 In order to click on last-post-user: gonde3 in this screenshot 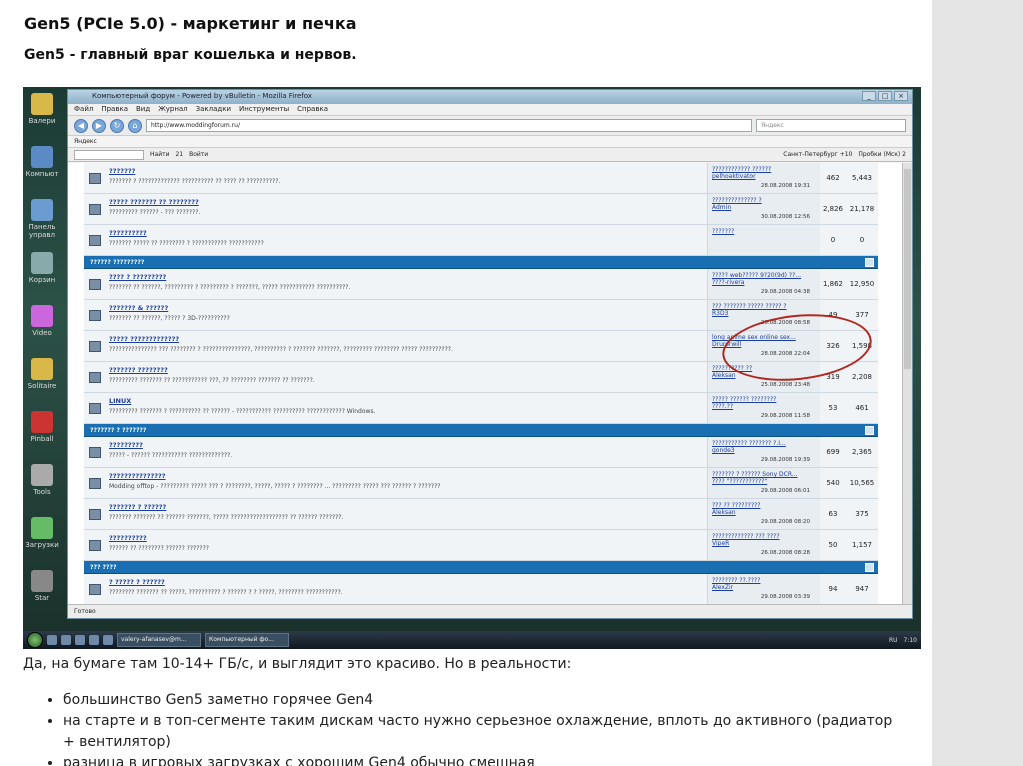, I will do `click(764, 450)`.